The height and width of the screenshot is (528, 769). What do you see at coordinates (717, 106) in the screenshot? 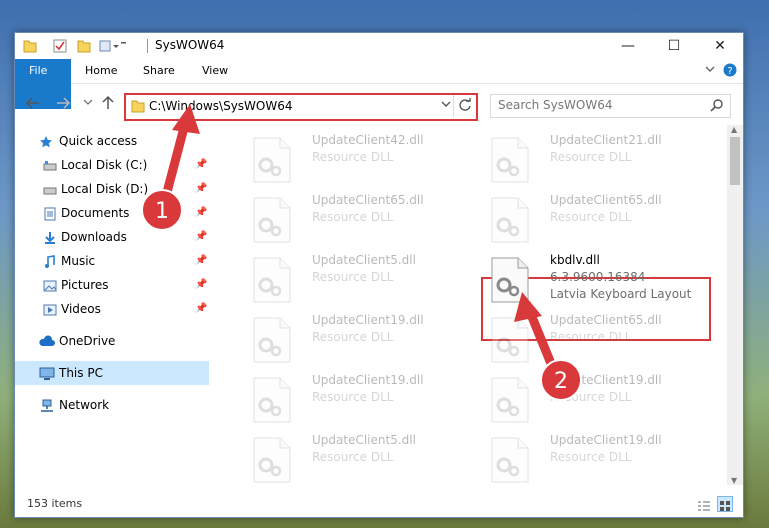
I see `search-icon` at bounding box center [717, 106].